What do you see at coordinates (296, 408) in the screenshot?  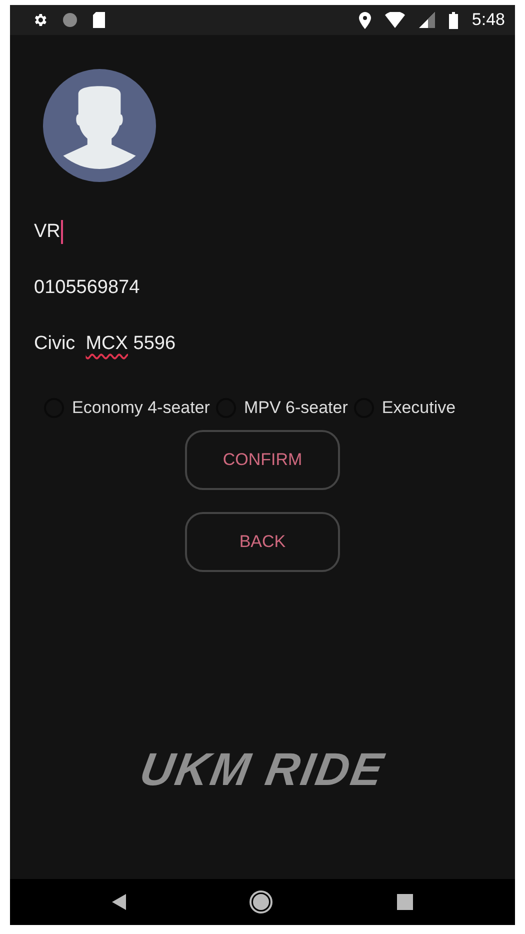 I see `radio-label: MPV 6-seater` at bounding box center [296, 408].